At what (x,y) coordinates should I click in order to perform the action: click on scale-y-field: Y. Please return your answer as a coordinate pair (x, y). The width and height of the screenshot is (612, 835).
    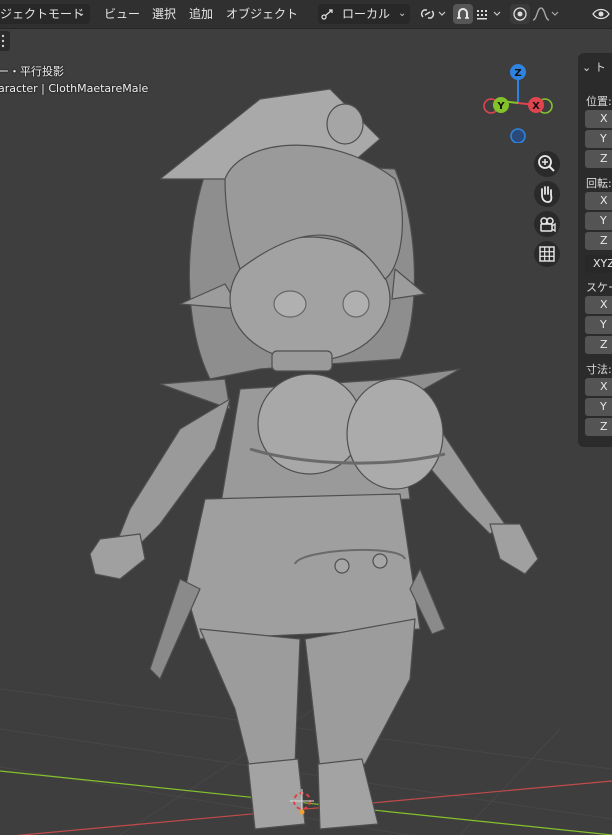
    Looking at the image, I should click on (598, 325).